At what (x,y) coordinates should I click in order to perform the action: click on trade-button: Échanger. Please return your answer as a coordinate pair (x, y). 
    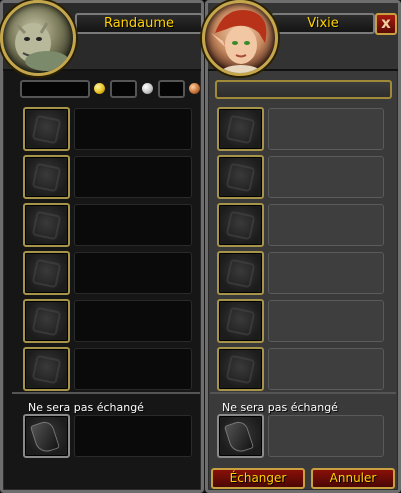
    Looking at the image, I should click on (258, 478).